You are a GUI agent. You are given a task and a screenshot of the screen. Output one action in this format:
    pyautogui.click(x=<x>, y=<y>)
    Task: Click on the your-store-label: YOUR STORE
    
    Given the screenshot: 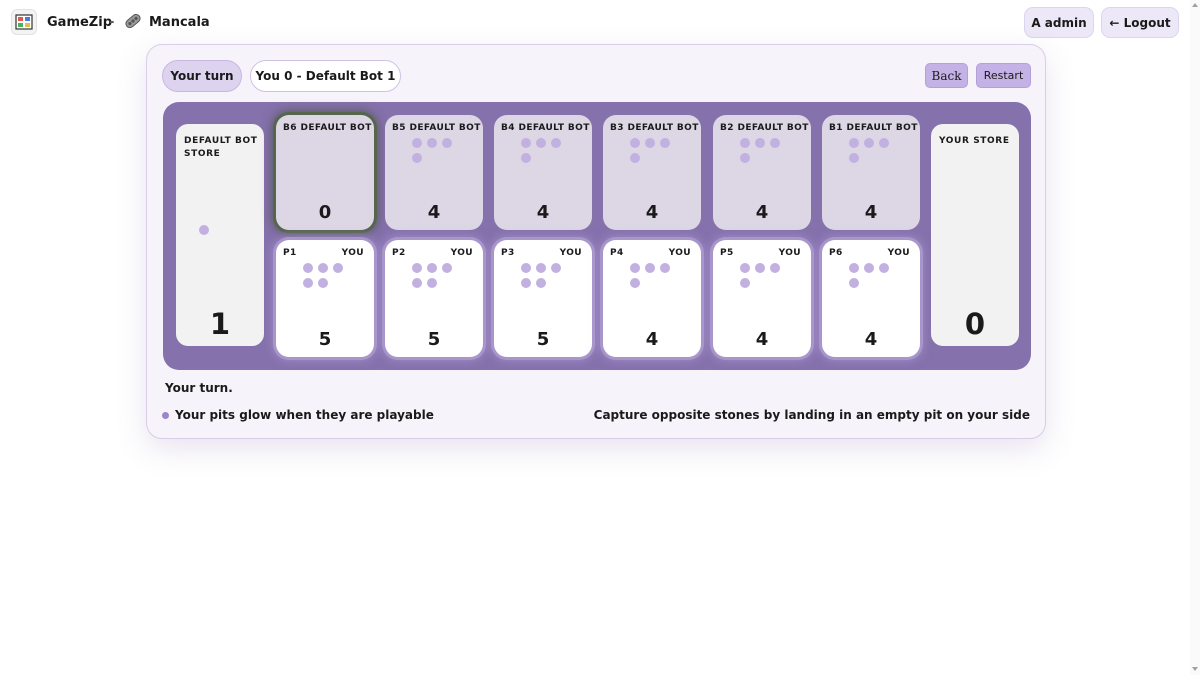 What is the action you would take?
    pyautogui.click(x=974, y=141)
    